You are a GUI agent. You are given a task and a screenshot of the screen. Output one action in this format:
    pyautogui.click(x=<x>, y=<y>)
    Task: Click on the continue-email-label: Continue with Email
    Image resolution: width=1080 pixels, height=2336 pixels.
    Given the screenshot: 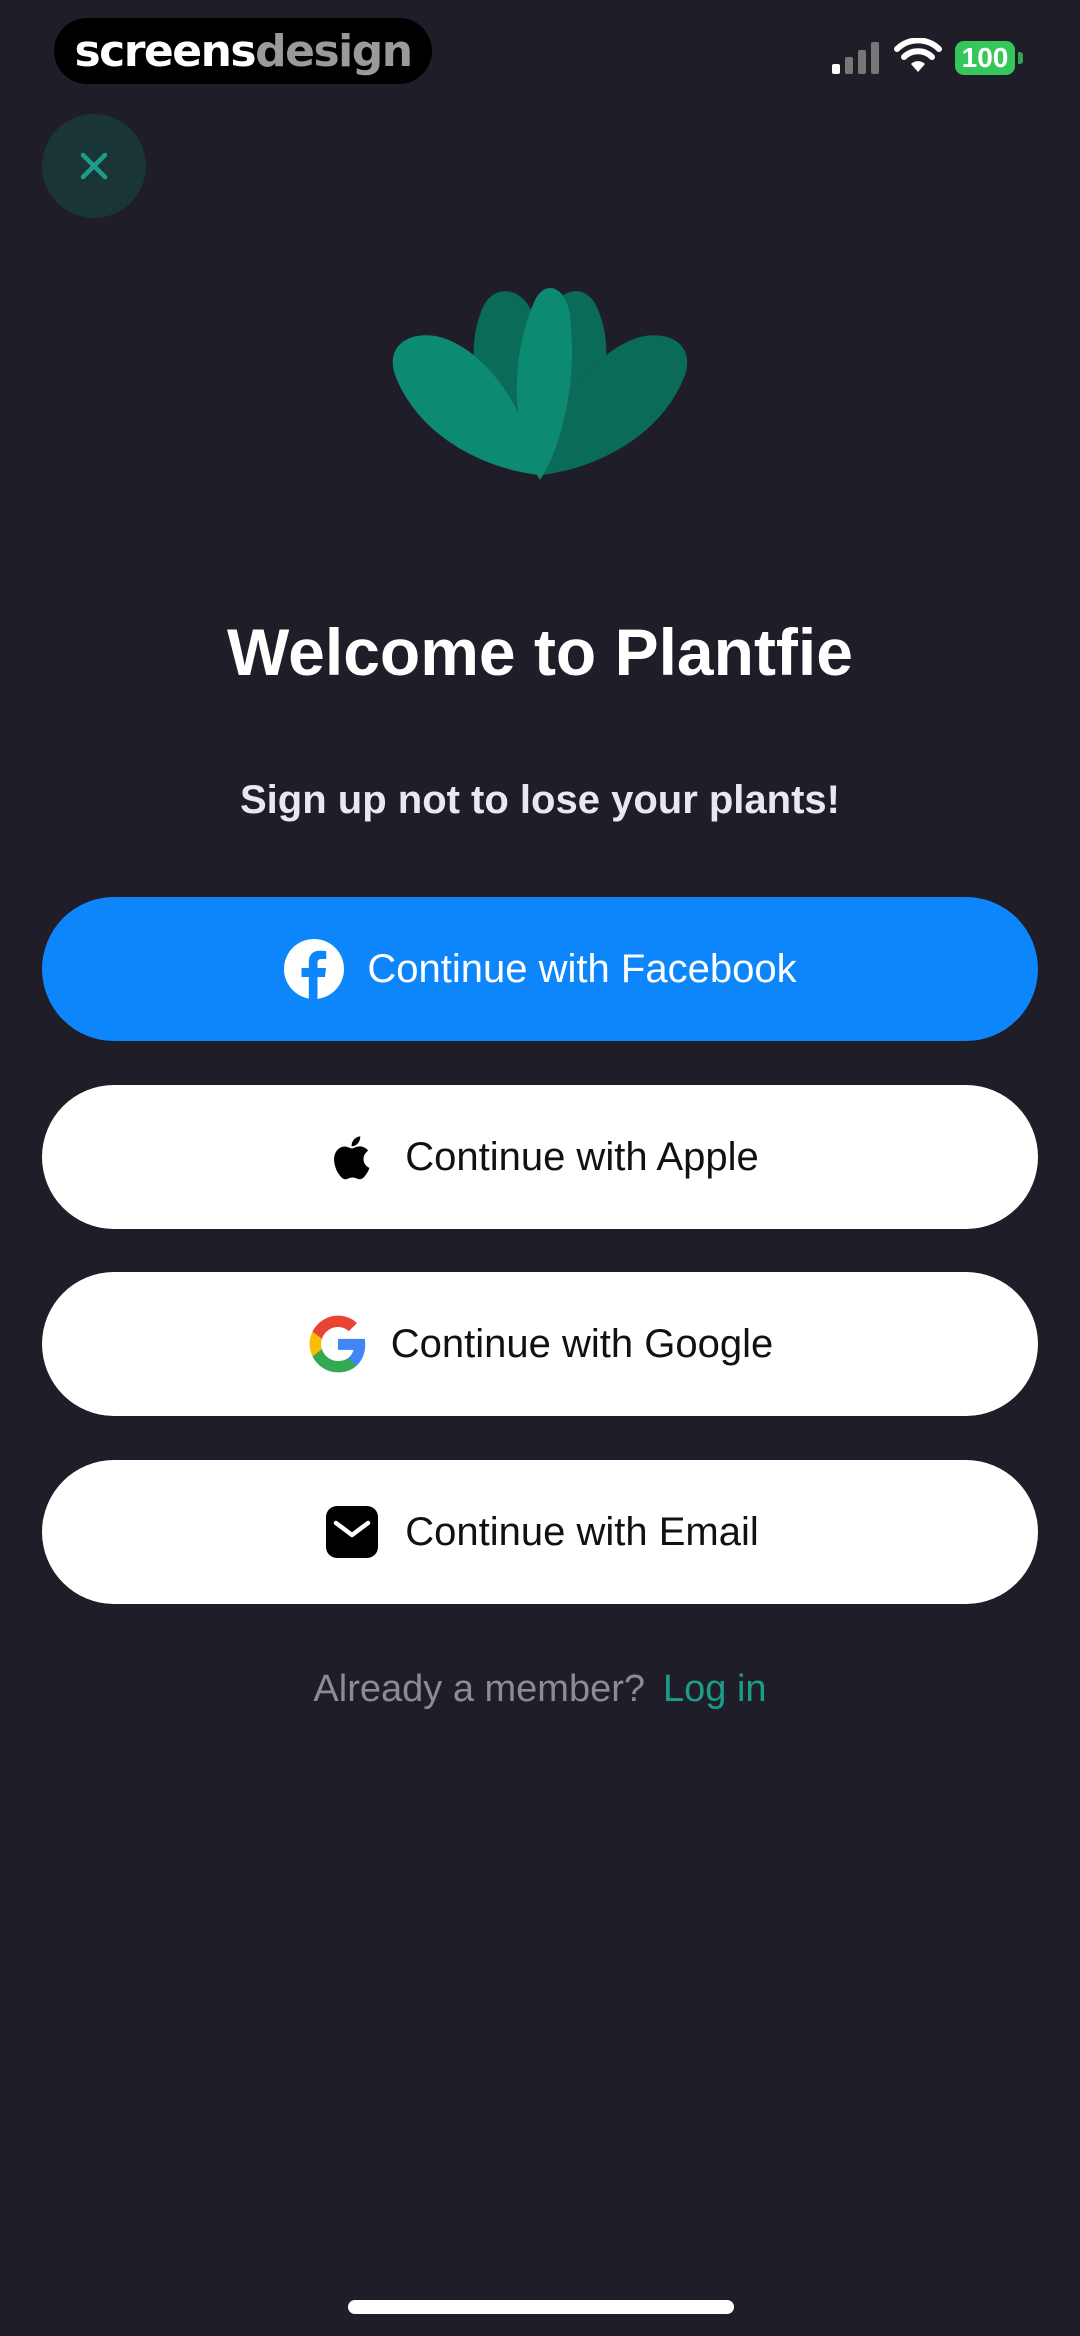 What is the action you would take?
    pyautogui.click(x=582, y=1531)
    